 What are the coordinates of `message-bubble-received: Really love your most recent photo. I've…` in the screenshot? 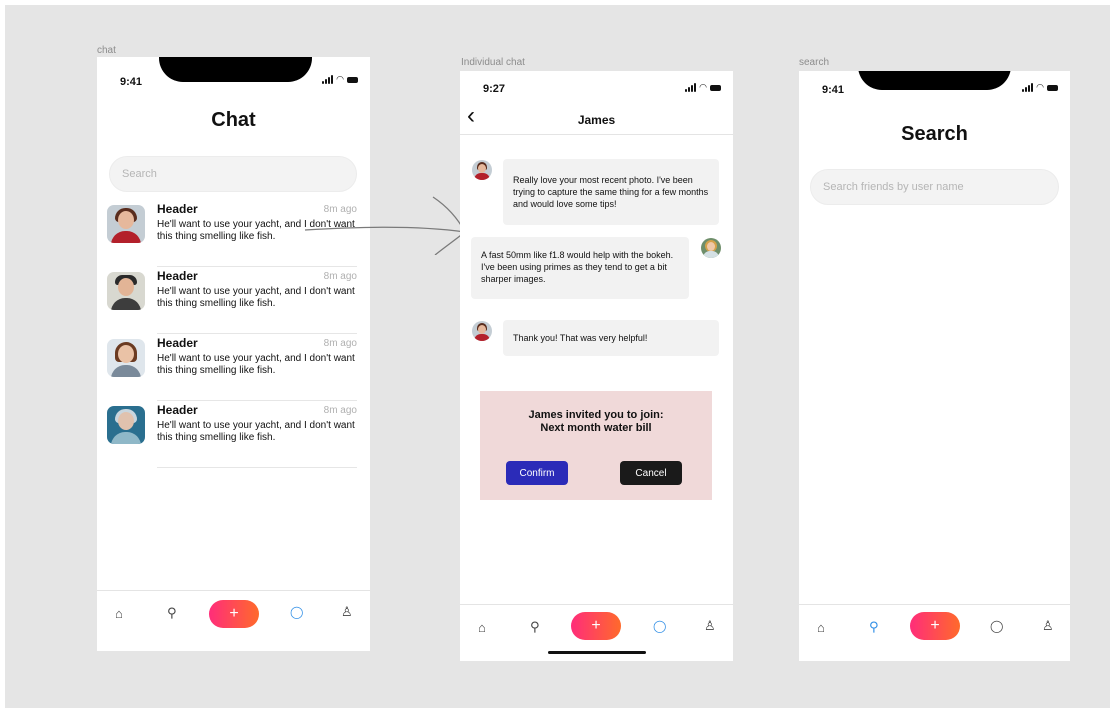 It's located at (611, 192).